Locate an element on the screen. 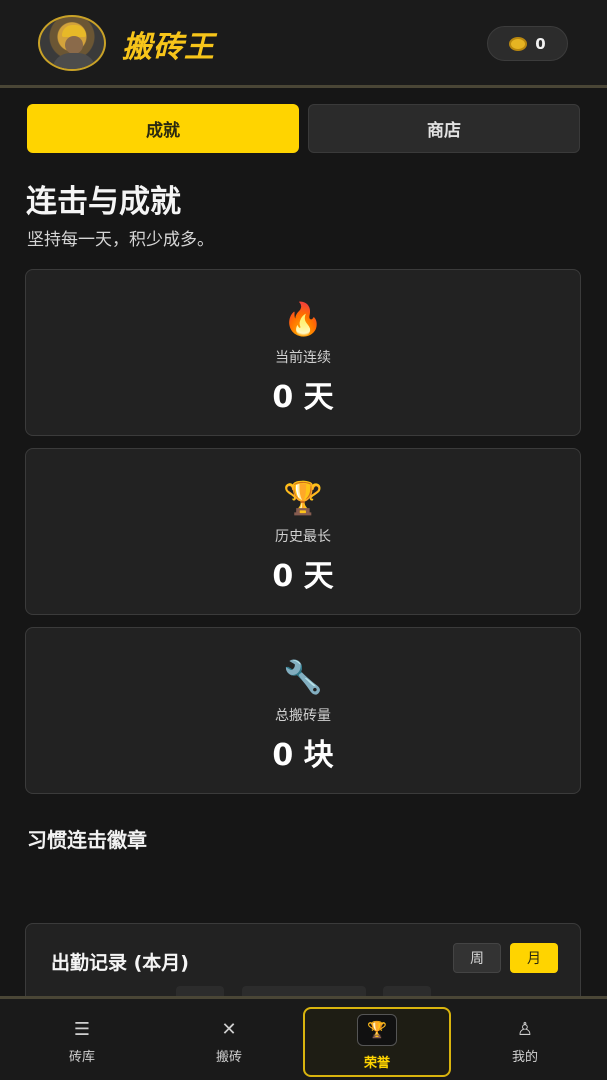 The image size is (607, 1080). nav-item-honor: 🏆 荣誉 is located at coordinates (377, 1042).